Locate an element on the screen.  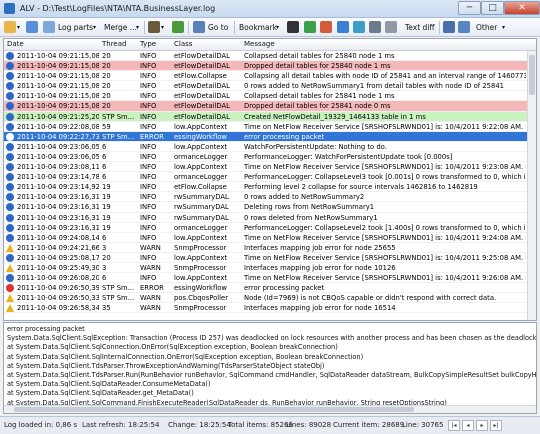
column-header-thread: Thread is located at coordinates (114, 44).